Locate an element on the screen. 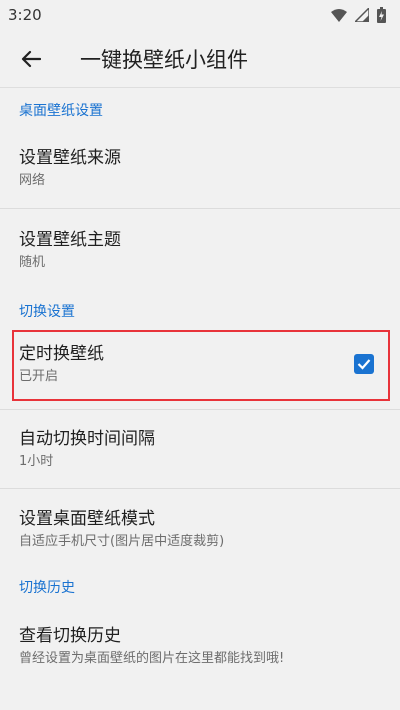 The width and height of the screenshot is (400, 710). pref-auto-interval: 自动切换时间间隔 1小时 is located at coordinates (200, 449).